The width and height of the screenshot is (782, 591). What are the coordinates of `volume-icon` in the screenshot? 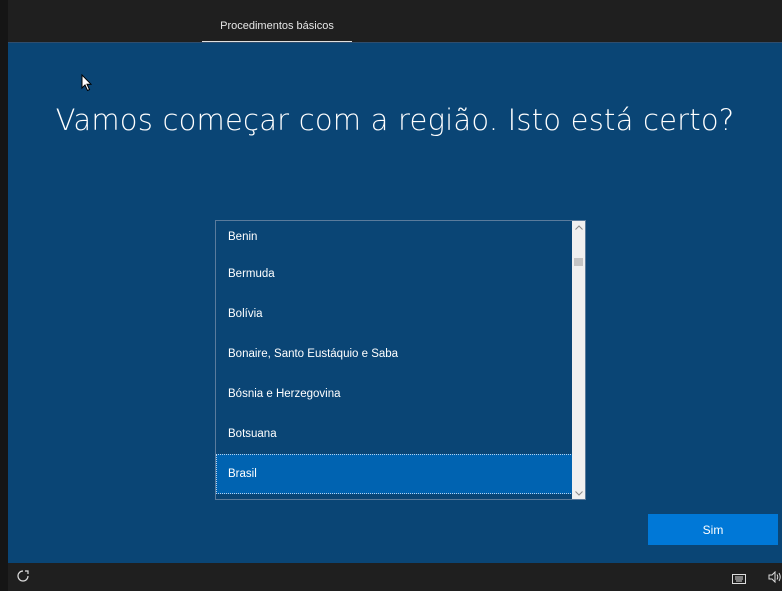 It's located at (775, 579).